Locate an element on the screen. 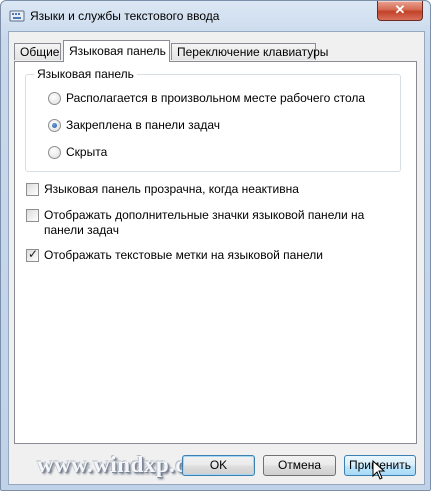 This screenshot has height=491, width=431. close-icon: ✕ is located at coordinates (400, 9).